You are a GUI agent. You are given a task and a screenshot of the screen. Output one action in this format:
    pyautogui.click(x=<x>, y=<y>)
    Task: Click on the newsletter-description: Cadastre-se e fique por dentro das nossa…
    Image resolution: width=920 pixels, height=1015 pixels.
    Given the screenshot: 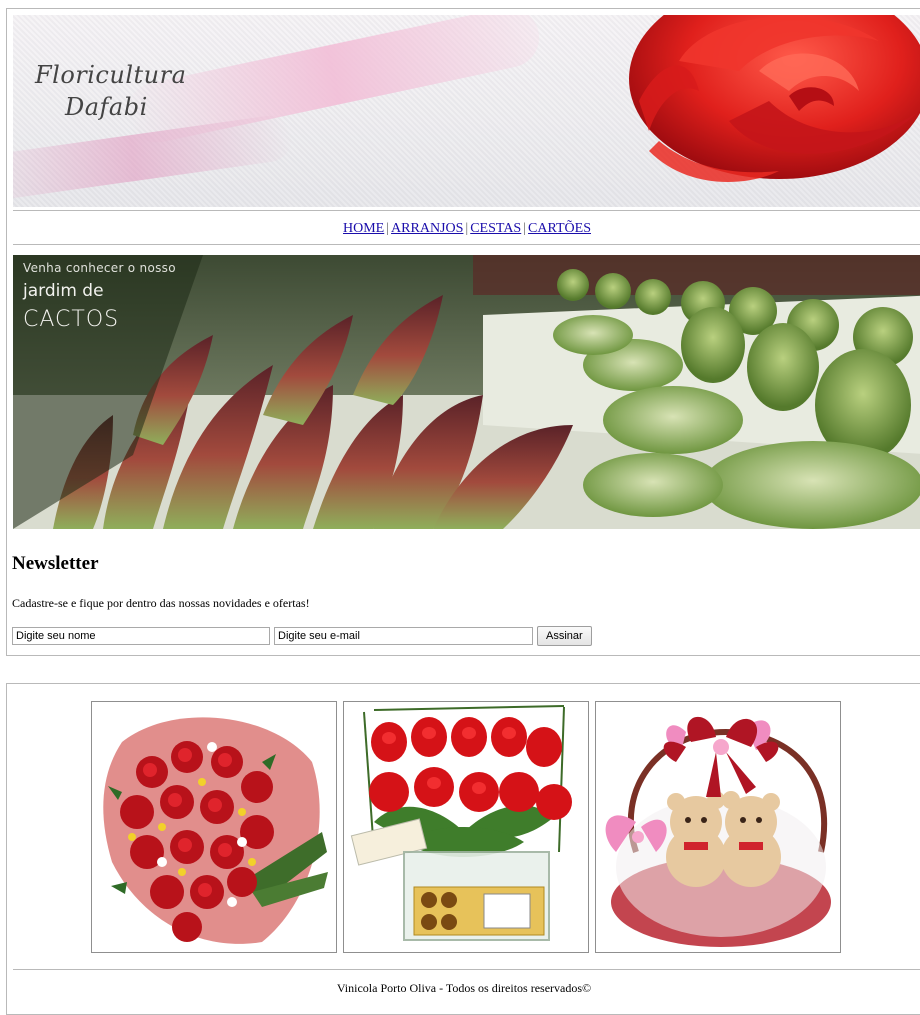 What is the action you would take?
    pyautogui.click(x=161, y=603)
    